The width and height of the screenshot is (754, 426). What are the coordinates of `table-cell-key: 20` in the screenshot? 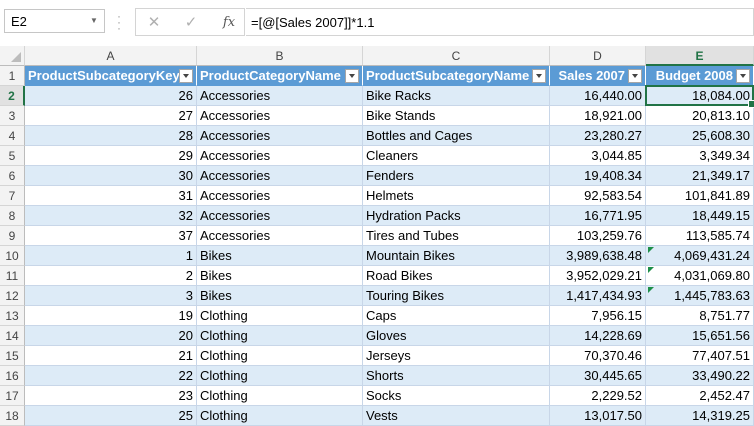 It's located at (111, 336).